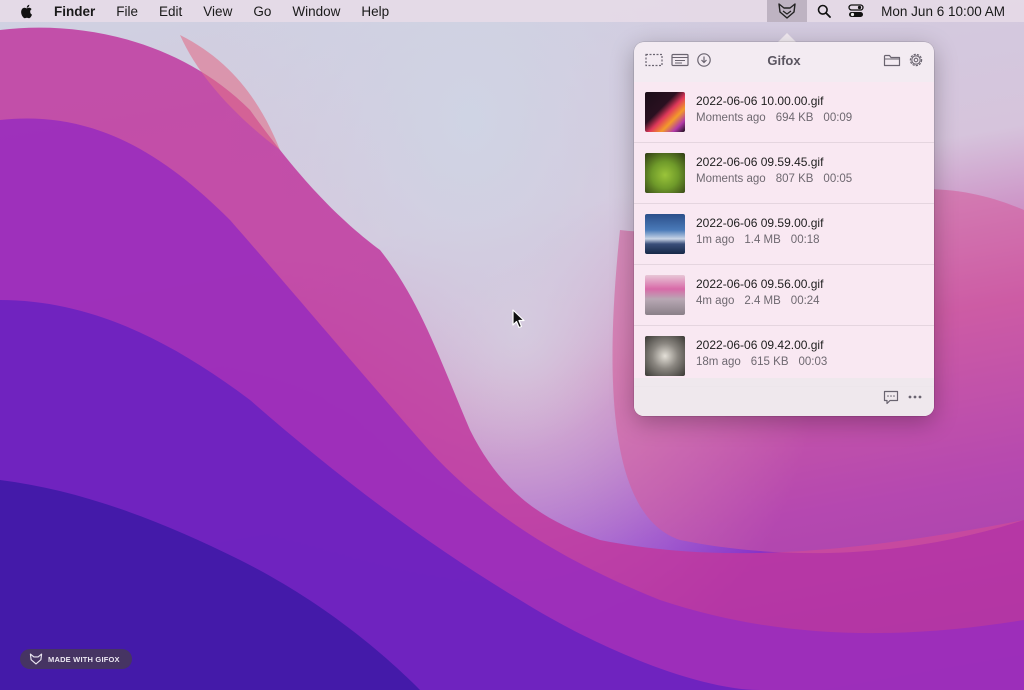 The width and height of the screenshot is (1024, 690). I want to click on badge-label: MADE WITH GIFOX, so click(84, 659).